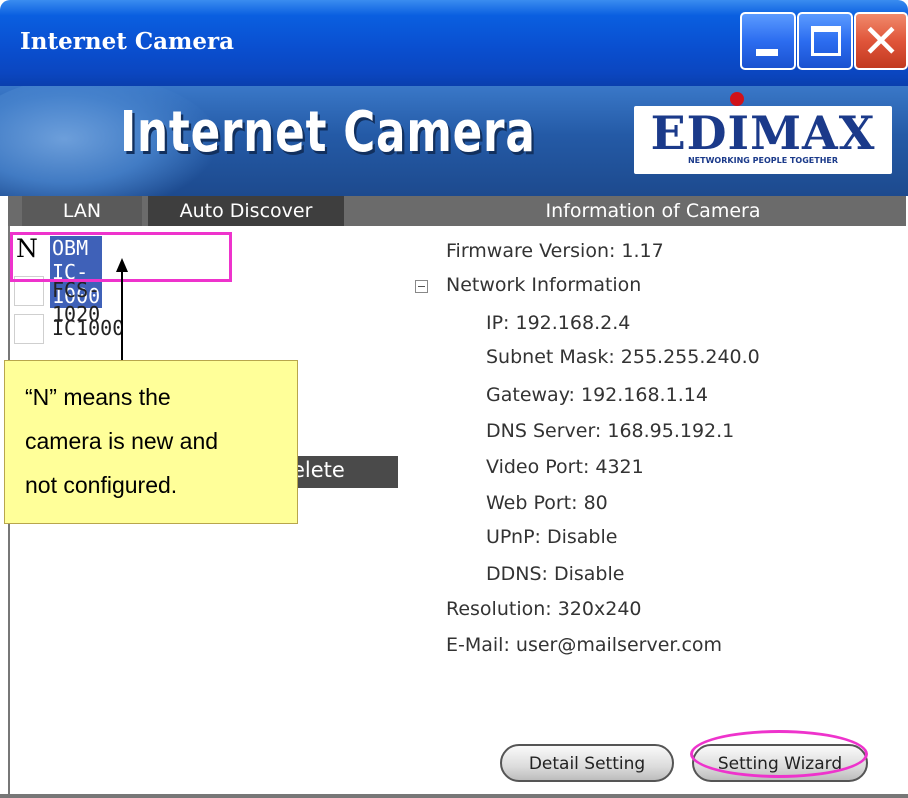 This screenshot has height=798, width=908. Describe the element at coordinates (737, 99) in the screenshot. I see `logo-dot-icon` at that location.